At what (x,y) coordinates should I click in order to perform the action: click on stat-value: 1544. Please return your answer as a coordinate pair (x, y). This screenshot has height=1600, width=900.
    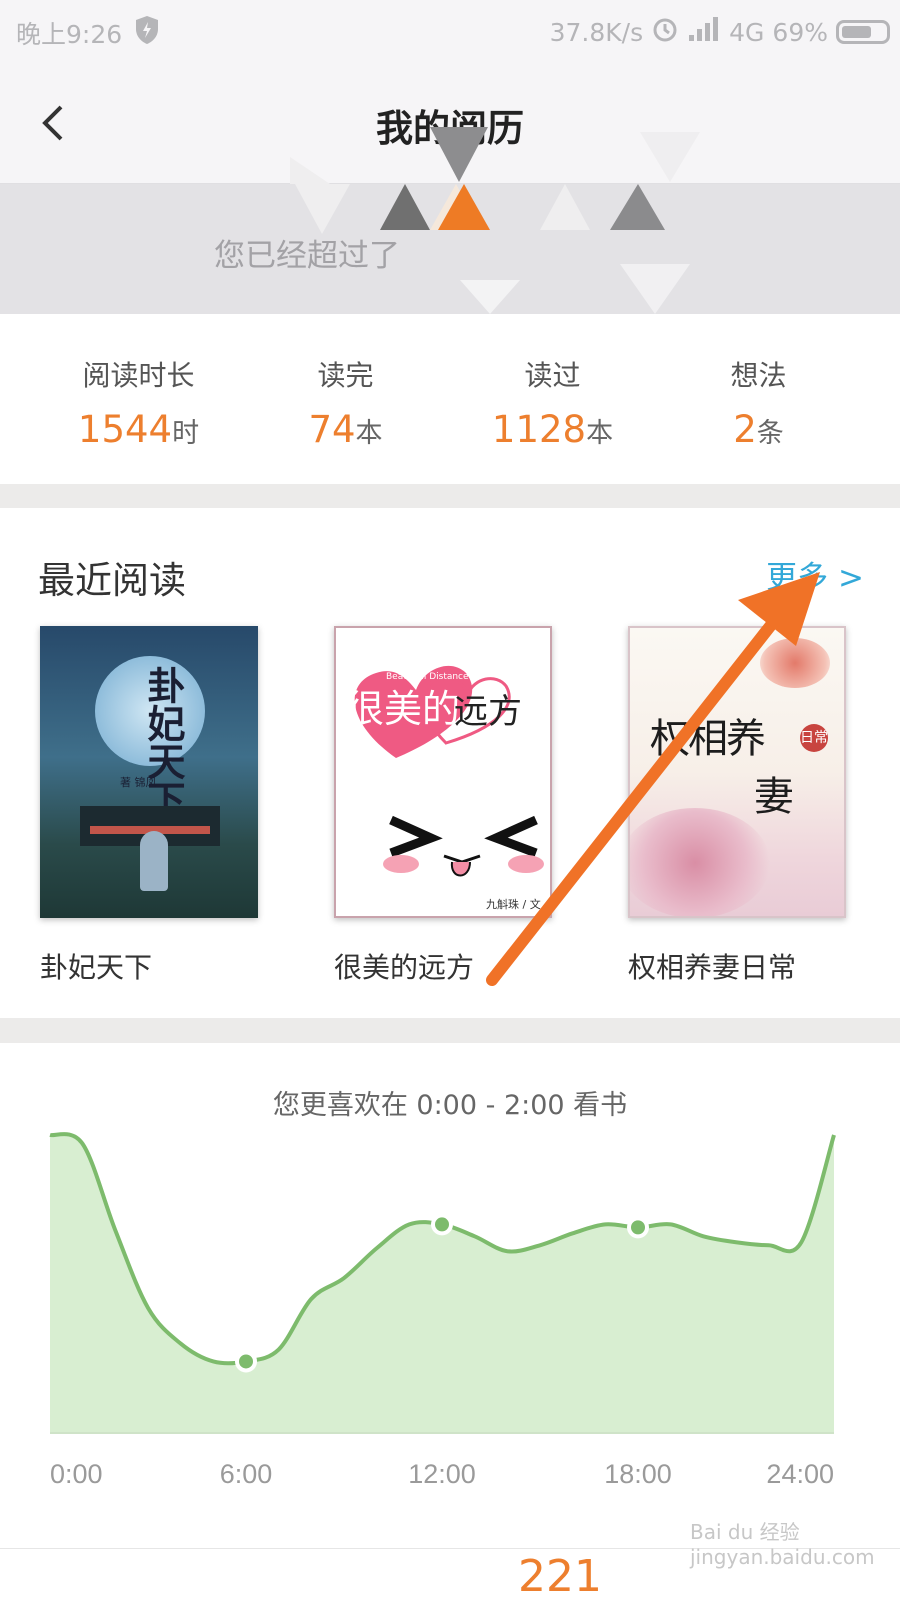
    Looking at the image, I should click on (125, 429).